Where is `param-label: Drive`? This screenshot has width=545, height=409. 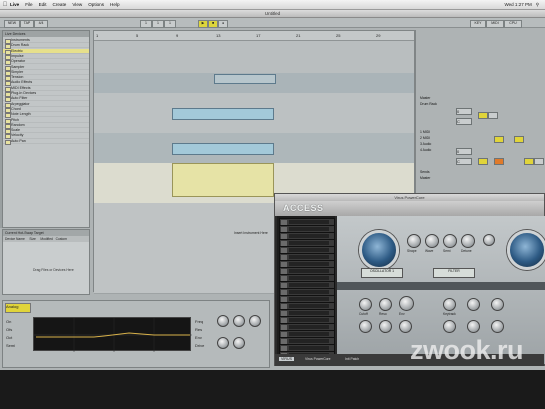
param-label: Drive is located at coordinates (200, 345).